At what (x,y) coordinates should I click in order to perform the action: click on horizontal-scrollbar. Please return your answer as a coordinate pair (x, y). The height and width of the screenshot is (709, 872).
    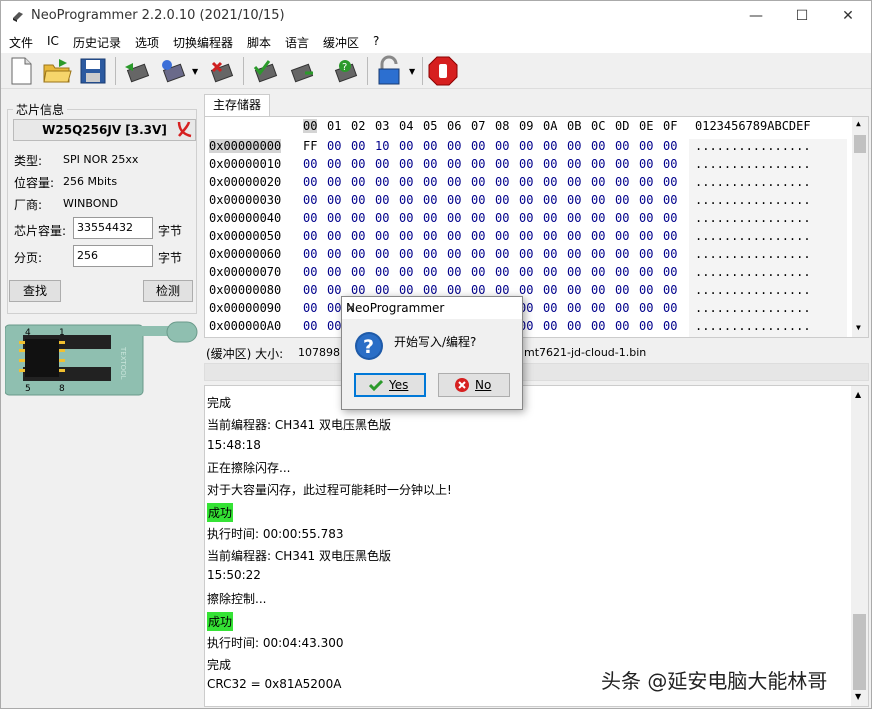
    Looking at the image, I should click on (536, 372).